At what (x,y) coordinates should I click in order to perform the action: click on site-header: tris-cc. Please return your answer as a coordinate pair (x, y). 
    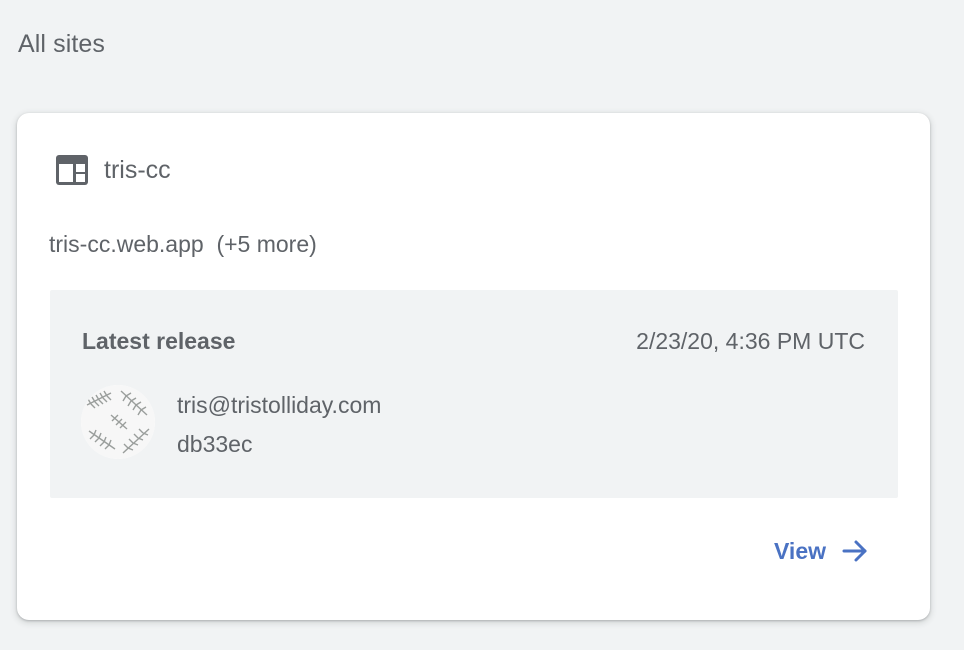
    Looking at the image, I should click on (112, 170).